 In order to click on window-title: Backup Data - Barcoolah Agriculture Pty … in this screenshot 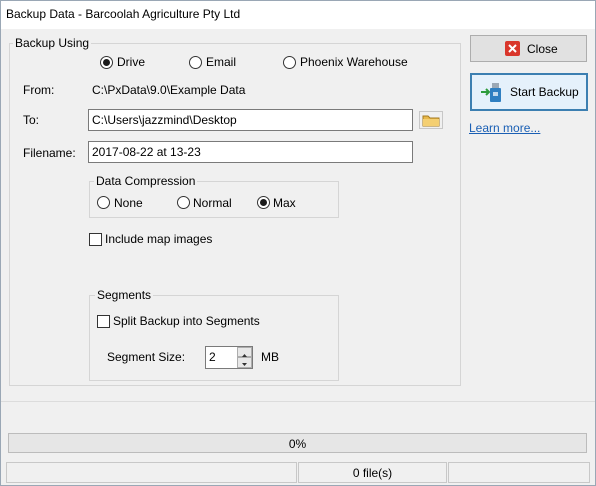, I will do `click(123, 14)`.